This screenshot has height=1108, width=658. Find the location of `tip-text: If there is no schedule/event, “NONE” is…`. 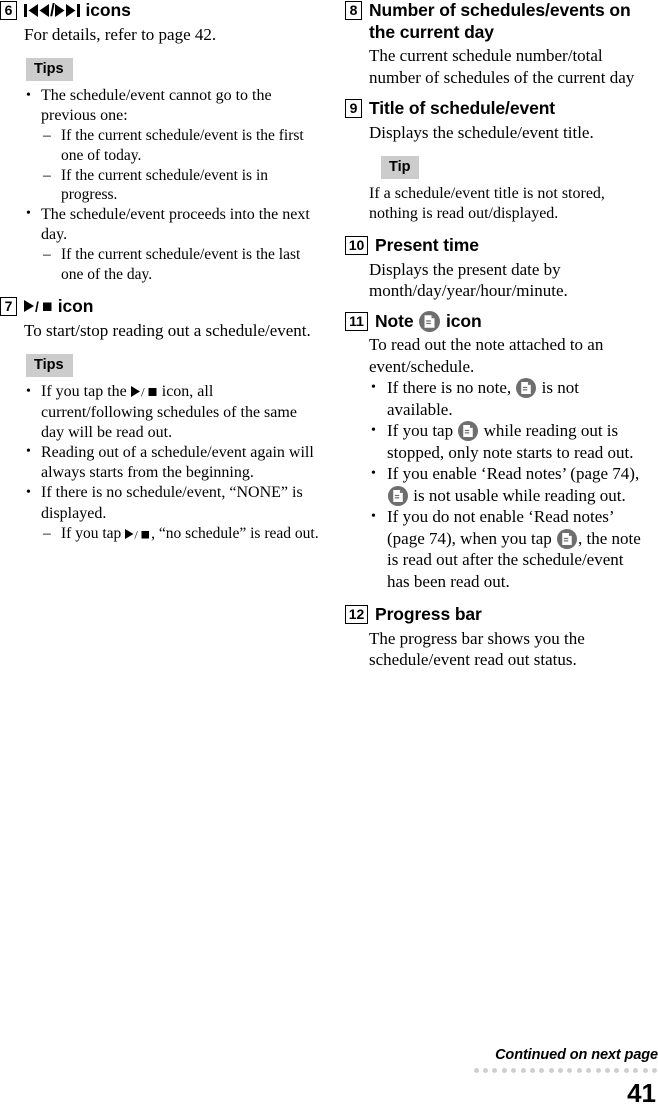

tip-text: If there is no schedule/event, “NONE” is… is located at coordinates (172, 503).